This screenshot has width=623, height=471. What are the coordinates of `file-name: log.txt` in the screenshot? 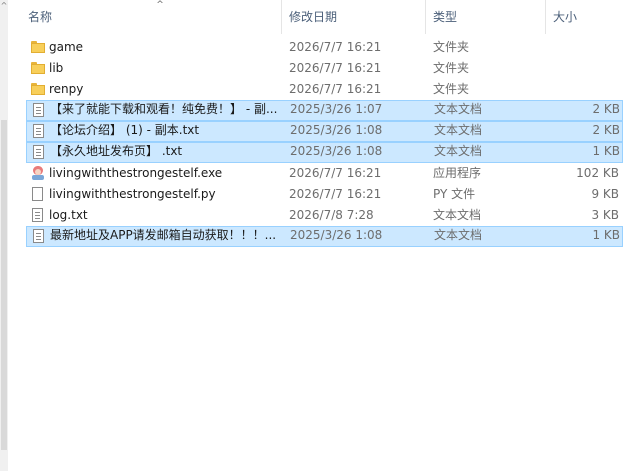 It's located at (68, 215).